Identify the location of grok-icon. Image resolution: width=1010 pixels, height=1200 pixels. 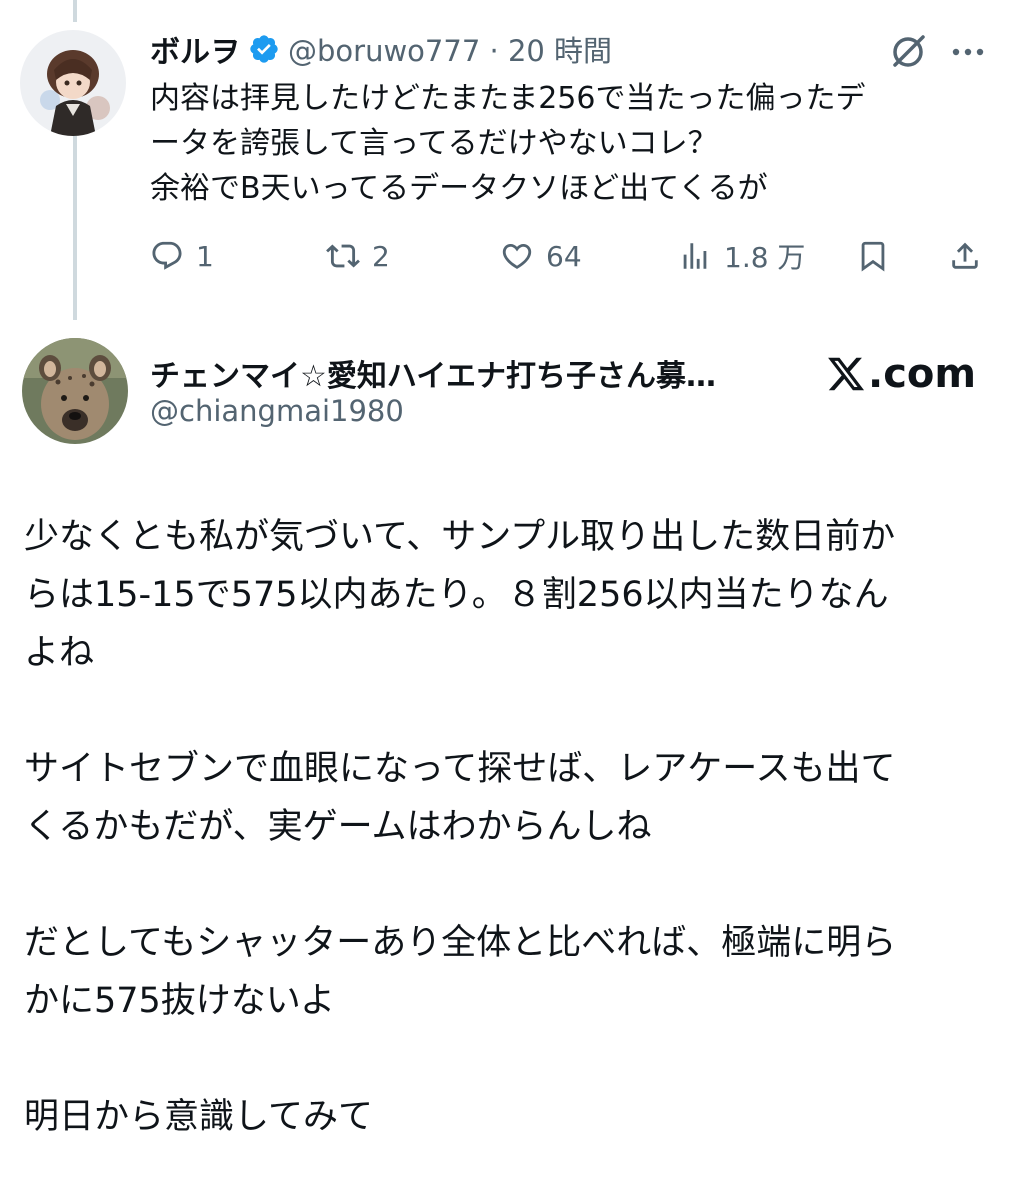
(908, 52).